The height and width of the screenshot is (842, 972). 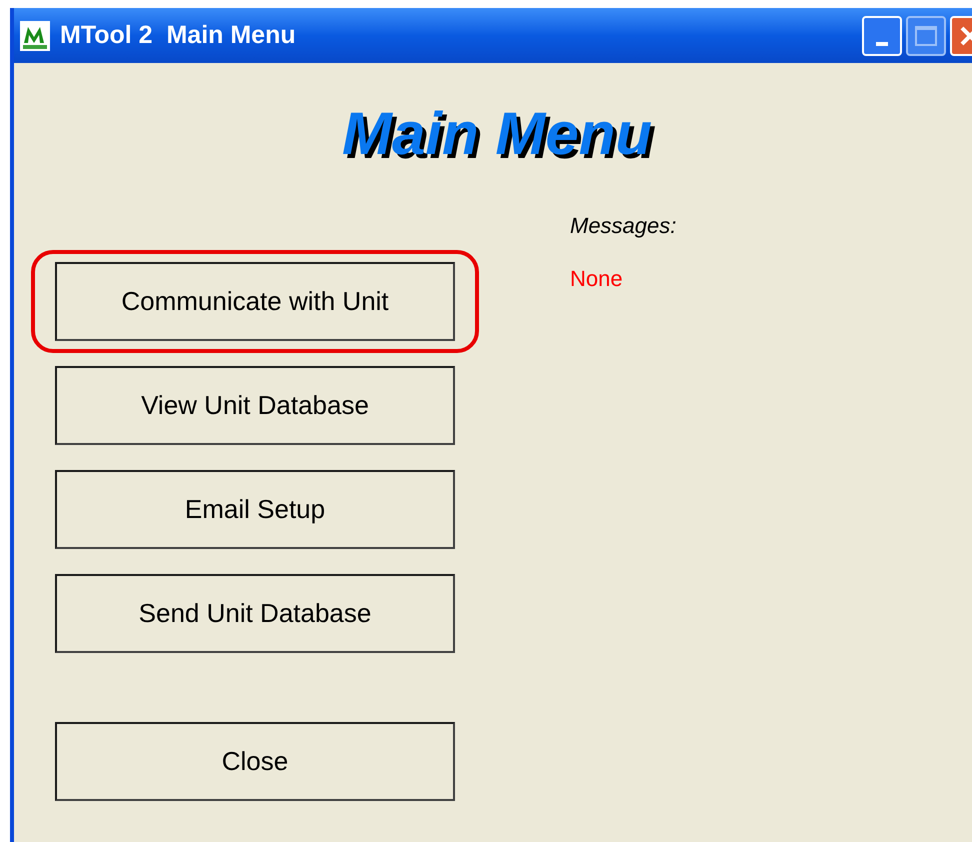 What do you see at coordinates (926, 36) in the screenshot?
I see `maximize-button` at bounding box center [926, 36].